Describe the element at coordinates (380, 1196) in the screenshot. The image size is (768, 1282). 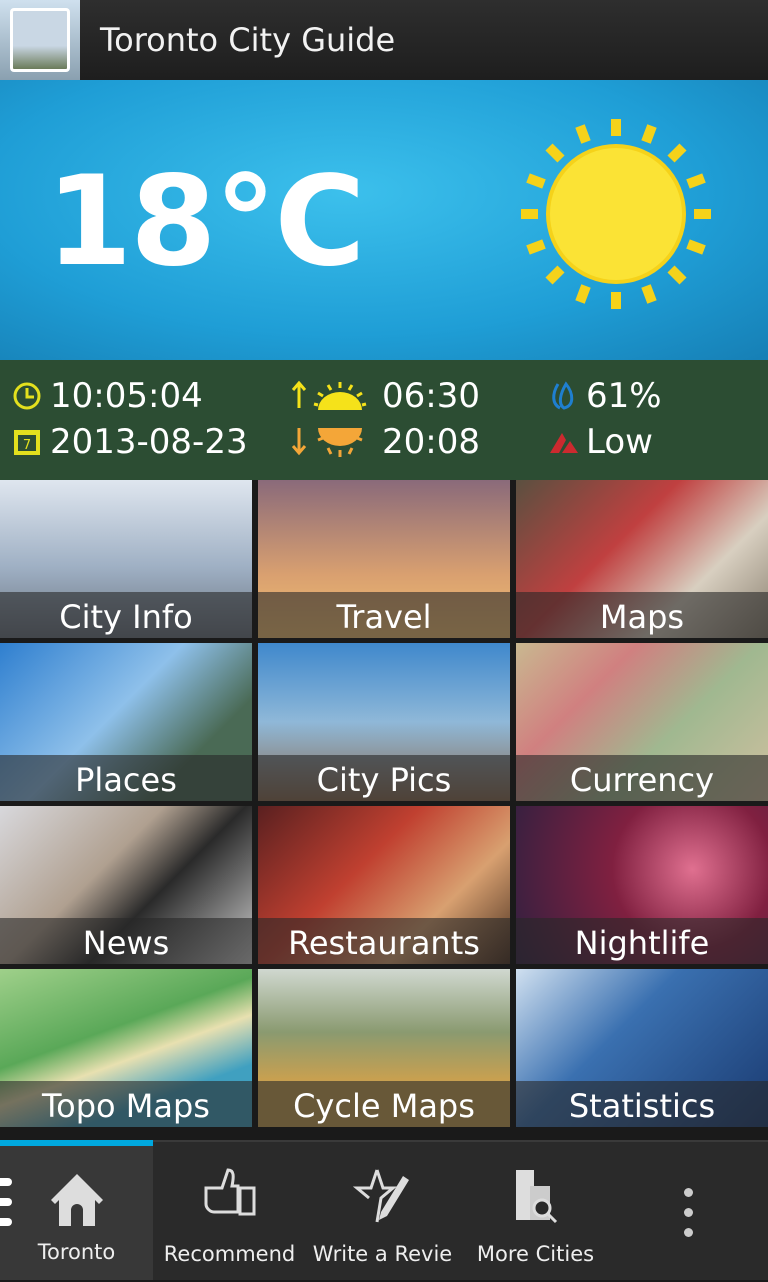
I see `star-pen-icon` at that location.